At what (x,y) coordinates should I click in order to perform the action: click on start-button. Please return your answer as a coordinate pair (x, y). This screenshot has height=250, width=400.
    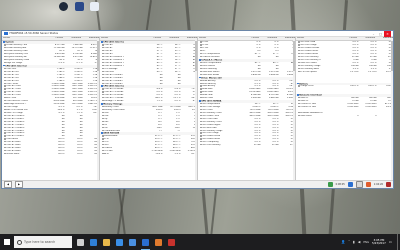
    Looking at the image, I should click on (7, 242).